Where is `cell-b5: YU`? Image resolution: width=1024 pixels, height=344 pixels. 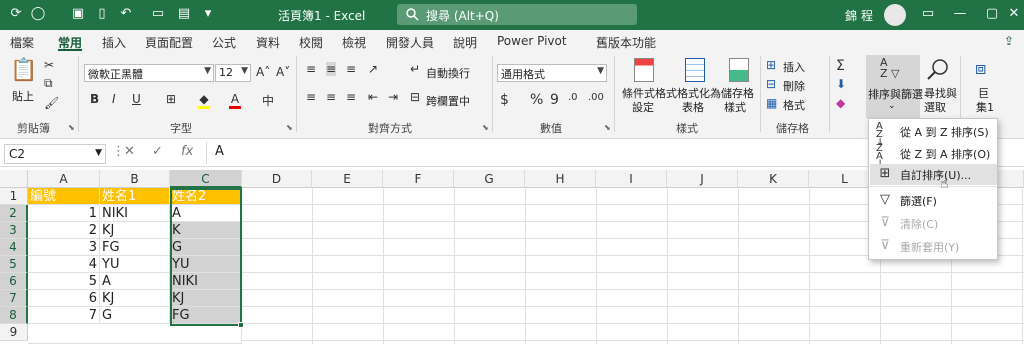
cell-b5: YU is located at coordinates (135, 264).